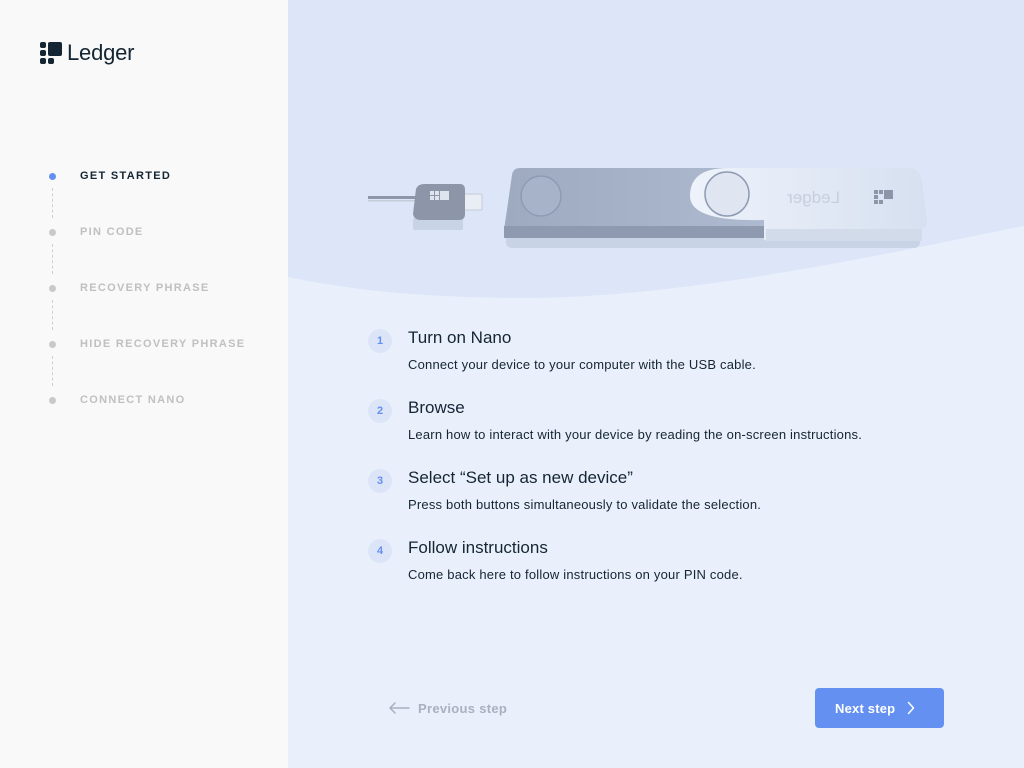  Describe the element at coordinates (865, 708) in the screenshot. I see `next-step-label: Next step` at that location.